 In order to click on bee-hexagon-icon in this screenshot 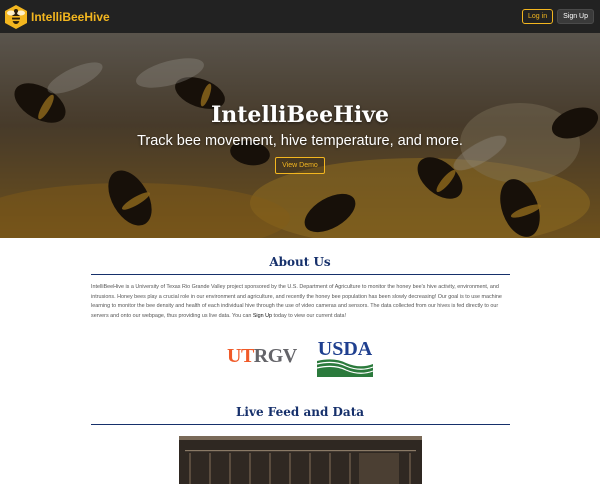, I will do `click(16, 16)`.